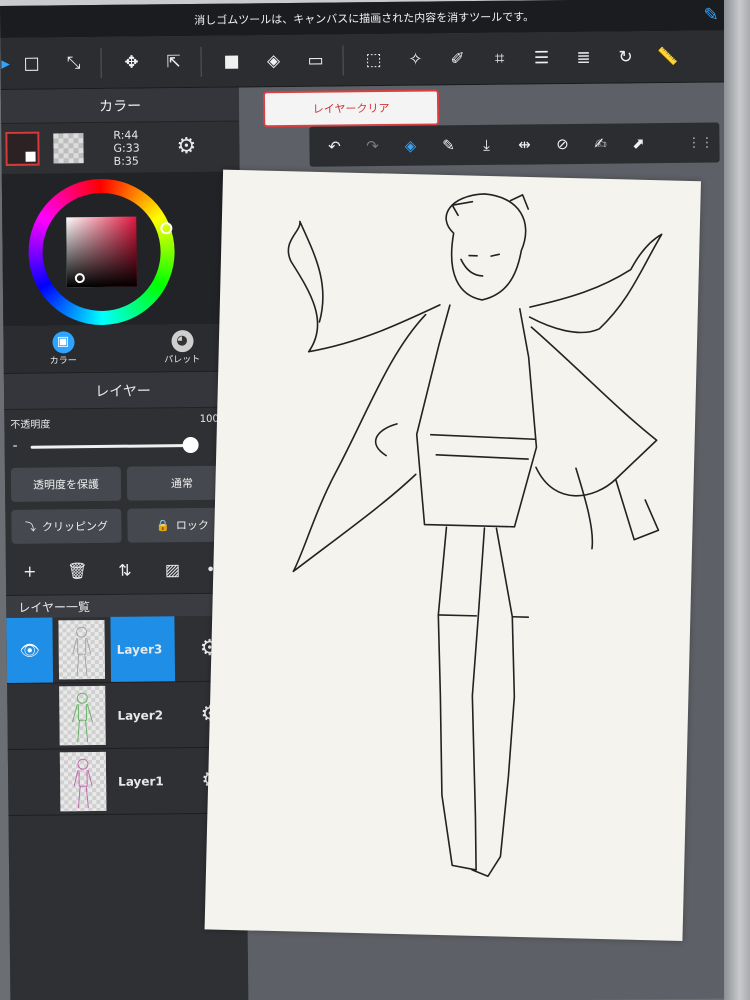 The height and width of the screenshot is (1000, 750). Describe the element at coordinates (77, 571) in the screenshot. I see `trash-icon: 🗑` at that location.